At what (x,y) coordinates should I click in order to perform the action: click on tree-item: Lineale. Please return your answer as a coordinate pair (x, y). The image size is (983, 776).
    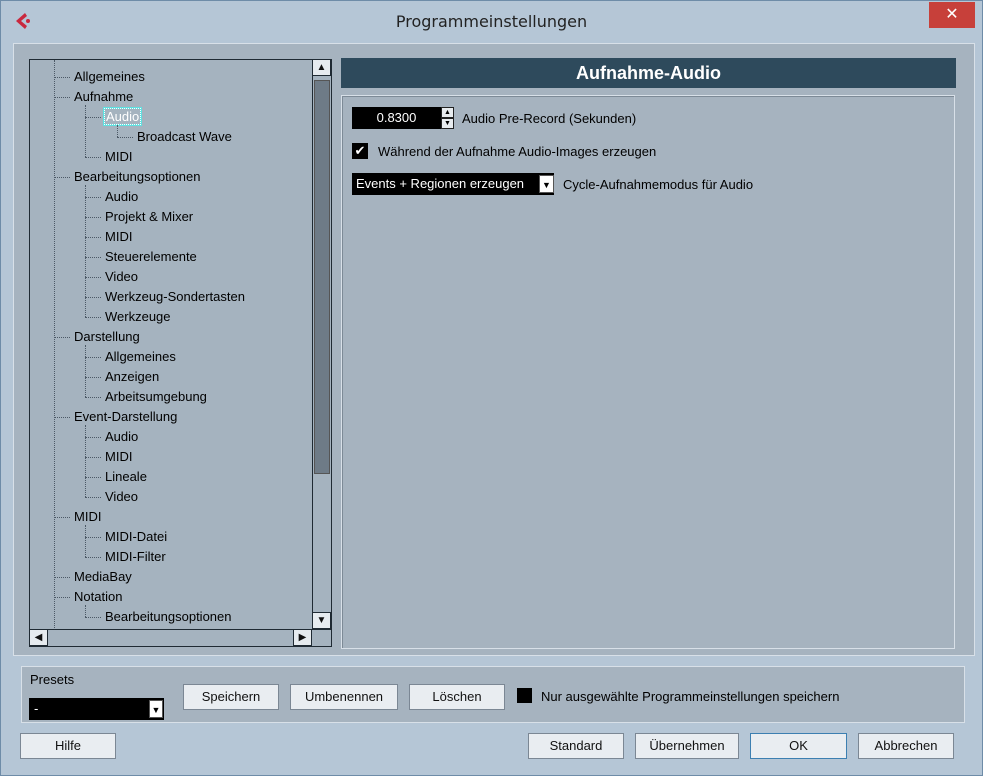
    Looking at the image, I should click on (126, 477).